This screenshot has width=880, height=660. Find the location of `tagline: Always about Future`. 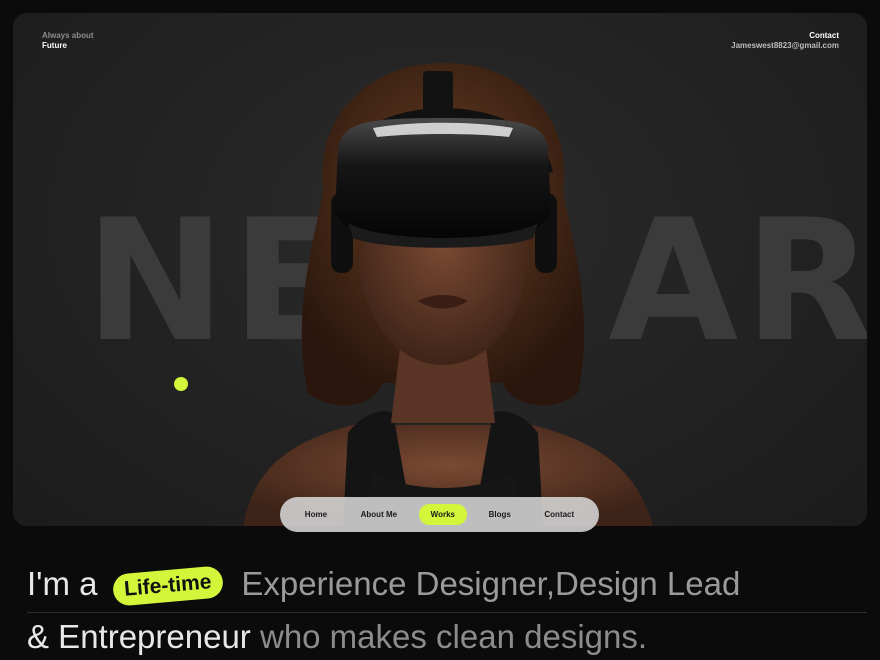

tagline: Always about Future is located at coordinates (68, 41).